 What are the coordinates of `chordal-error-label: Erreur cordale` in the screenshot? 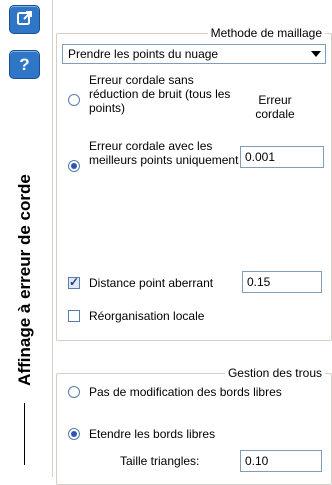 It's located at (275, 107).